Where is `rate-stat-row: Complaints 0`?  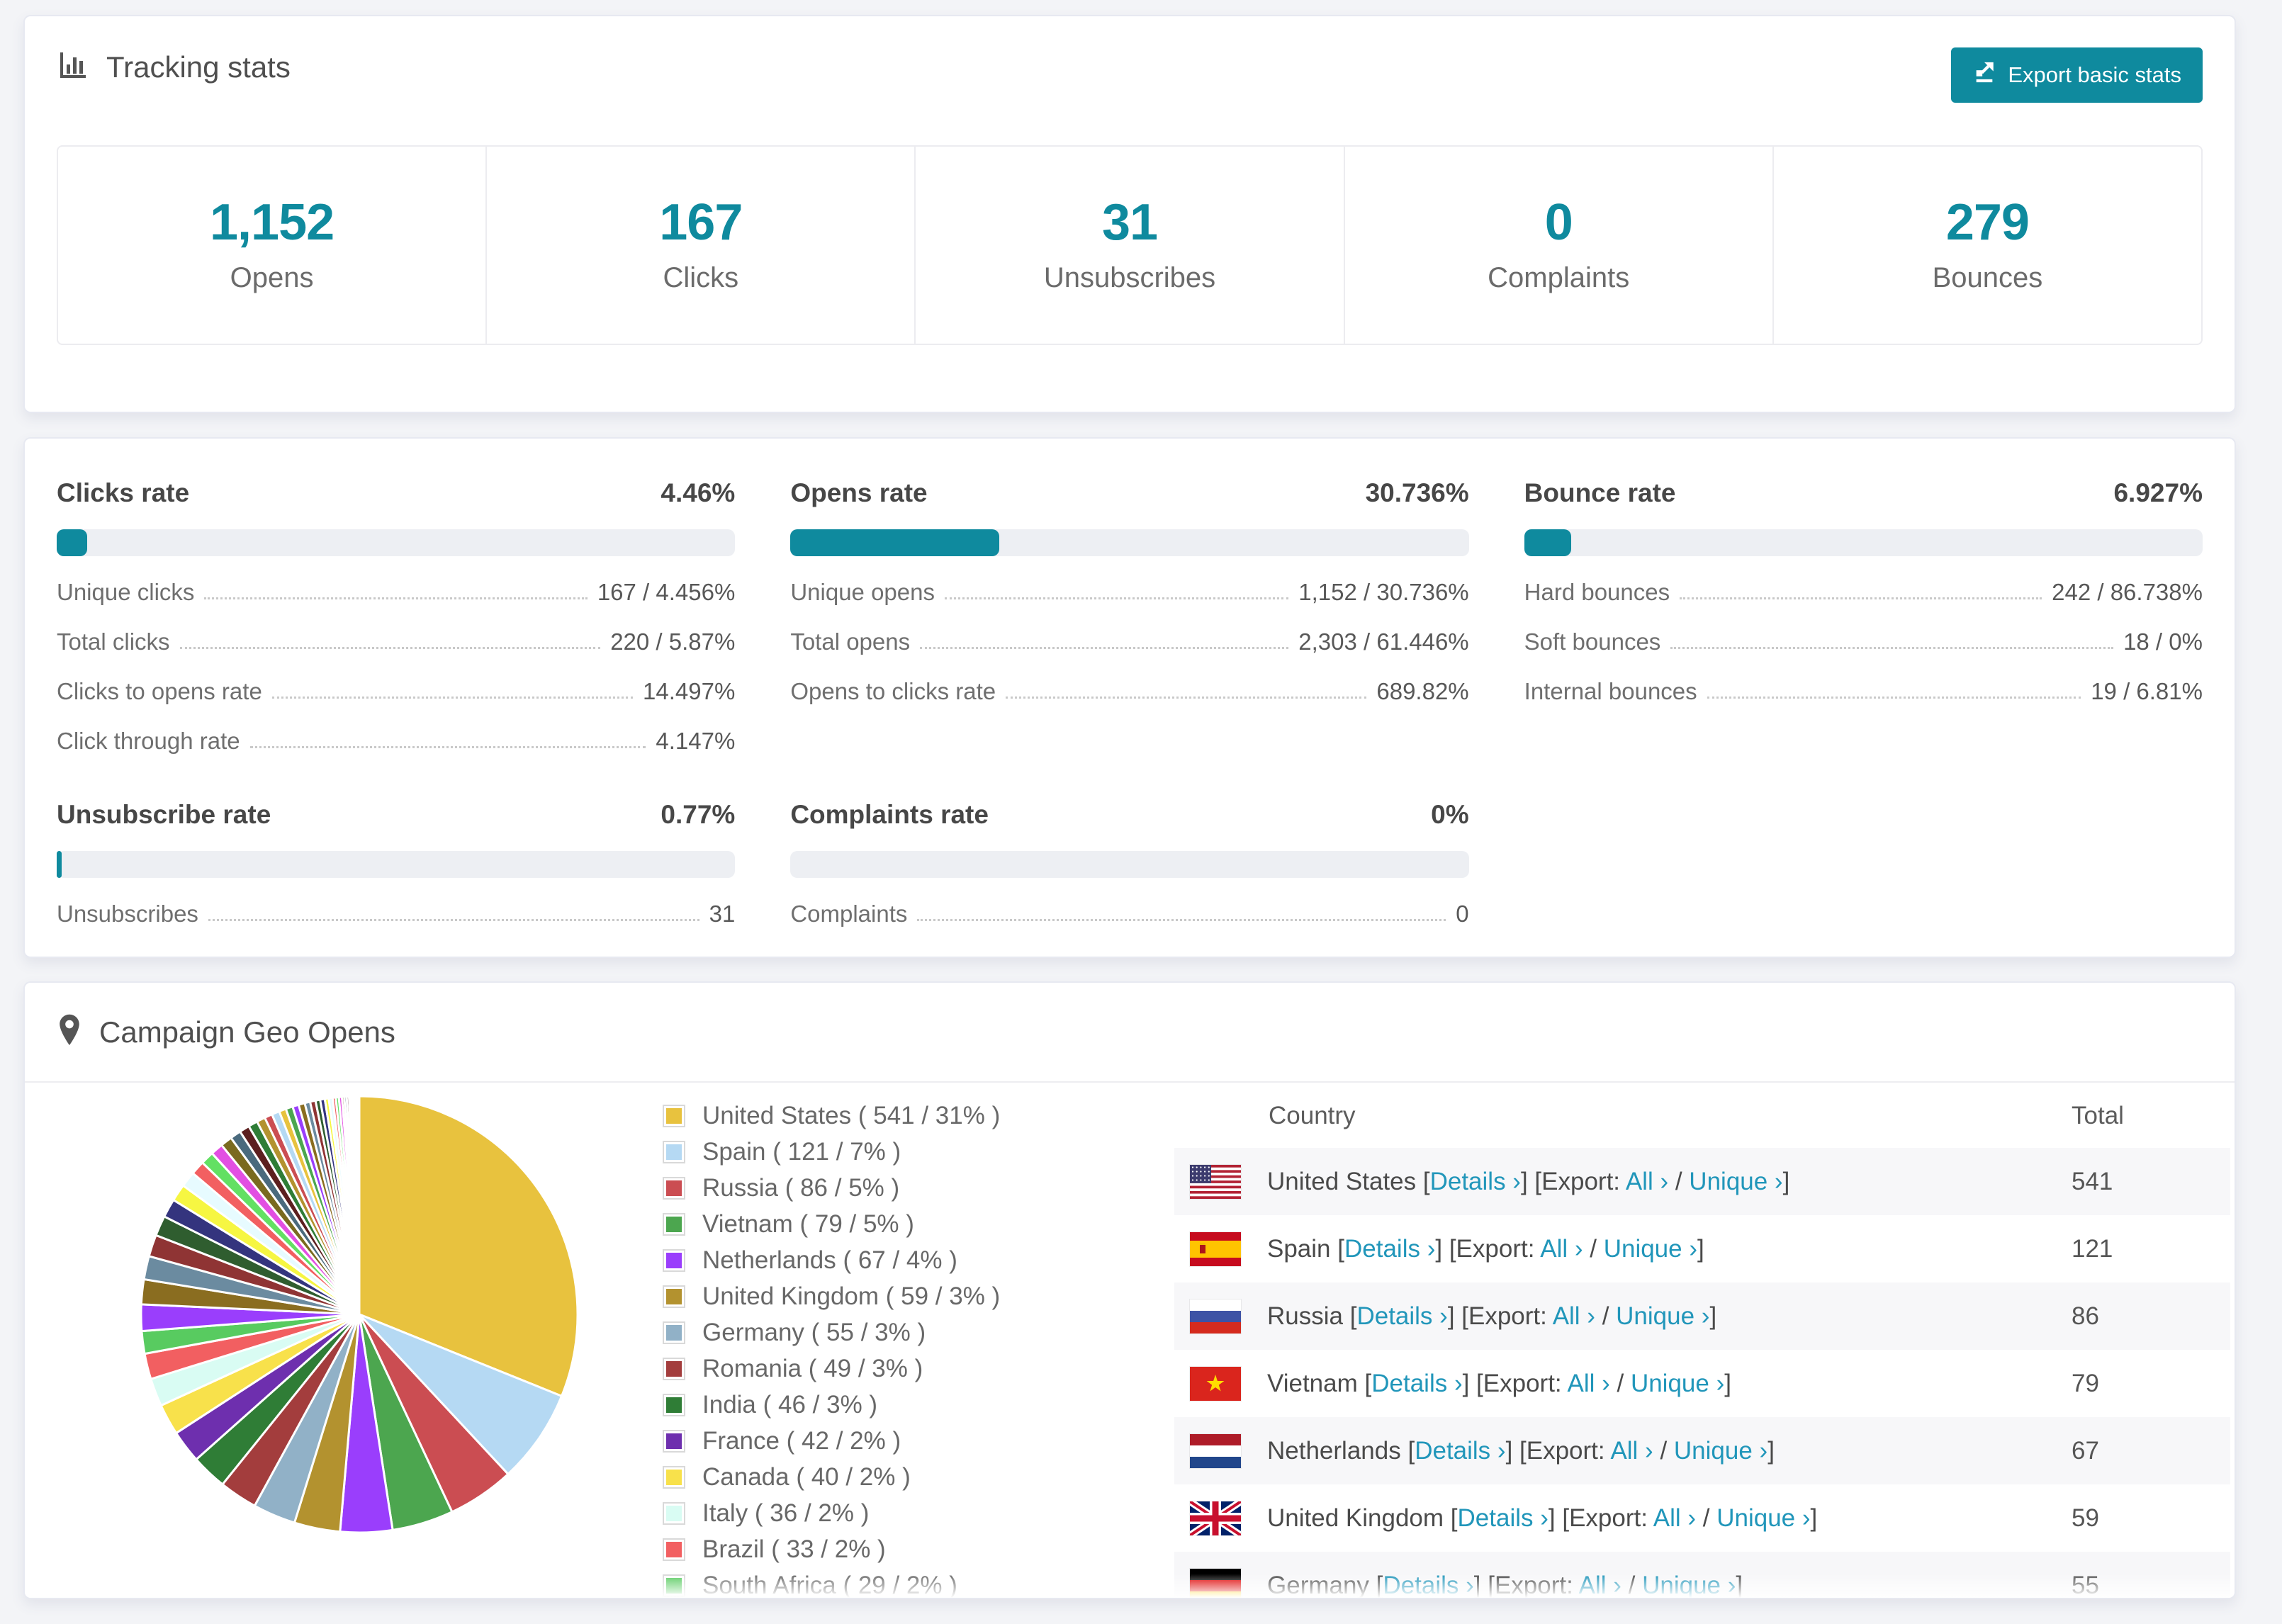 rate-stat-row: Complaints 0 is located at coordinates (1129, 914).